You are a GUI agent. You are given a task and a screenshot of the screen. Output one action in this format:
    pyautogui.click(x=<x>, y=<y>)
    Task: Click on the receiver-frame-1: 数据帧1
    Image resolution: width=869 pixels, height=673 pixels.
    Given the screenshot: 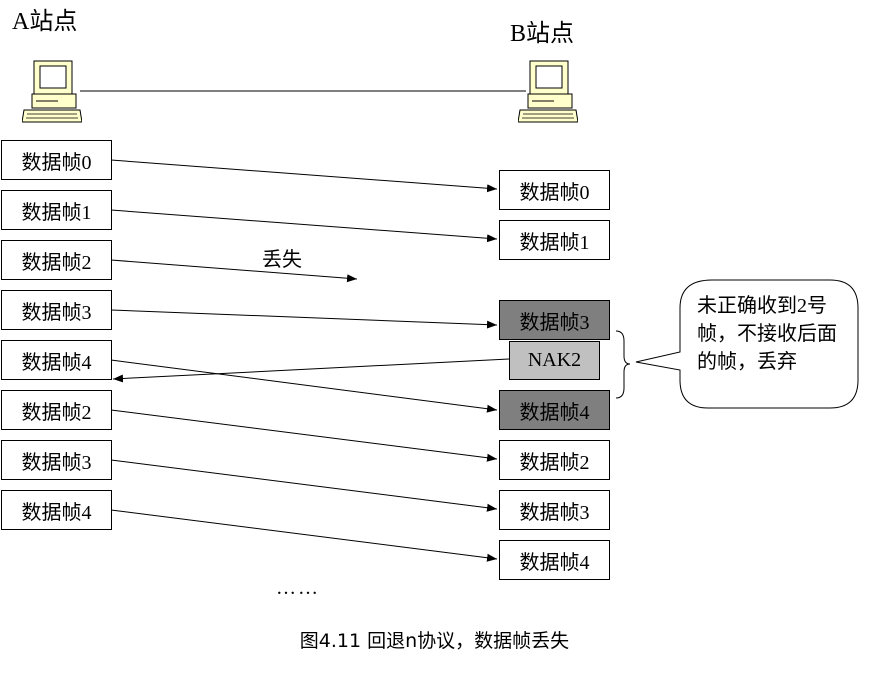 What is the action you would take?
    pyautogui.click(x=554, y=240)
    